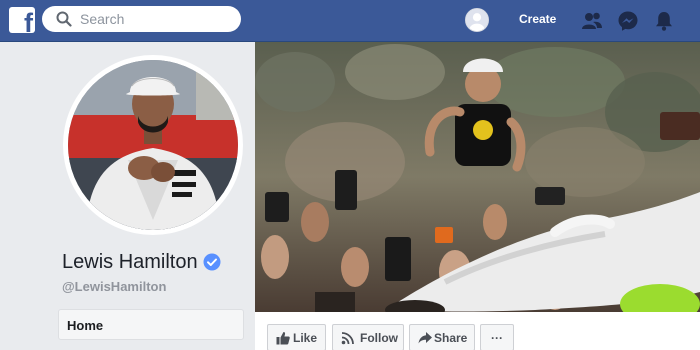 The width and height of the screenshot is (700, 350). What do you see at coordinates (305, 338) in the screenshot?
I see `like-label: Like` at bounding box center [305, 338].